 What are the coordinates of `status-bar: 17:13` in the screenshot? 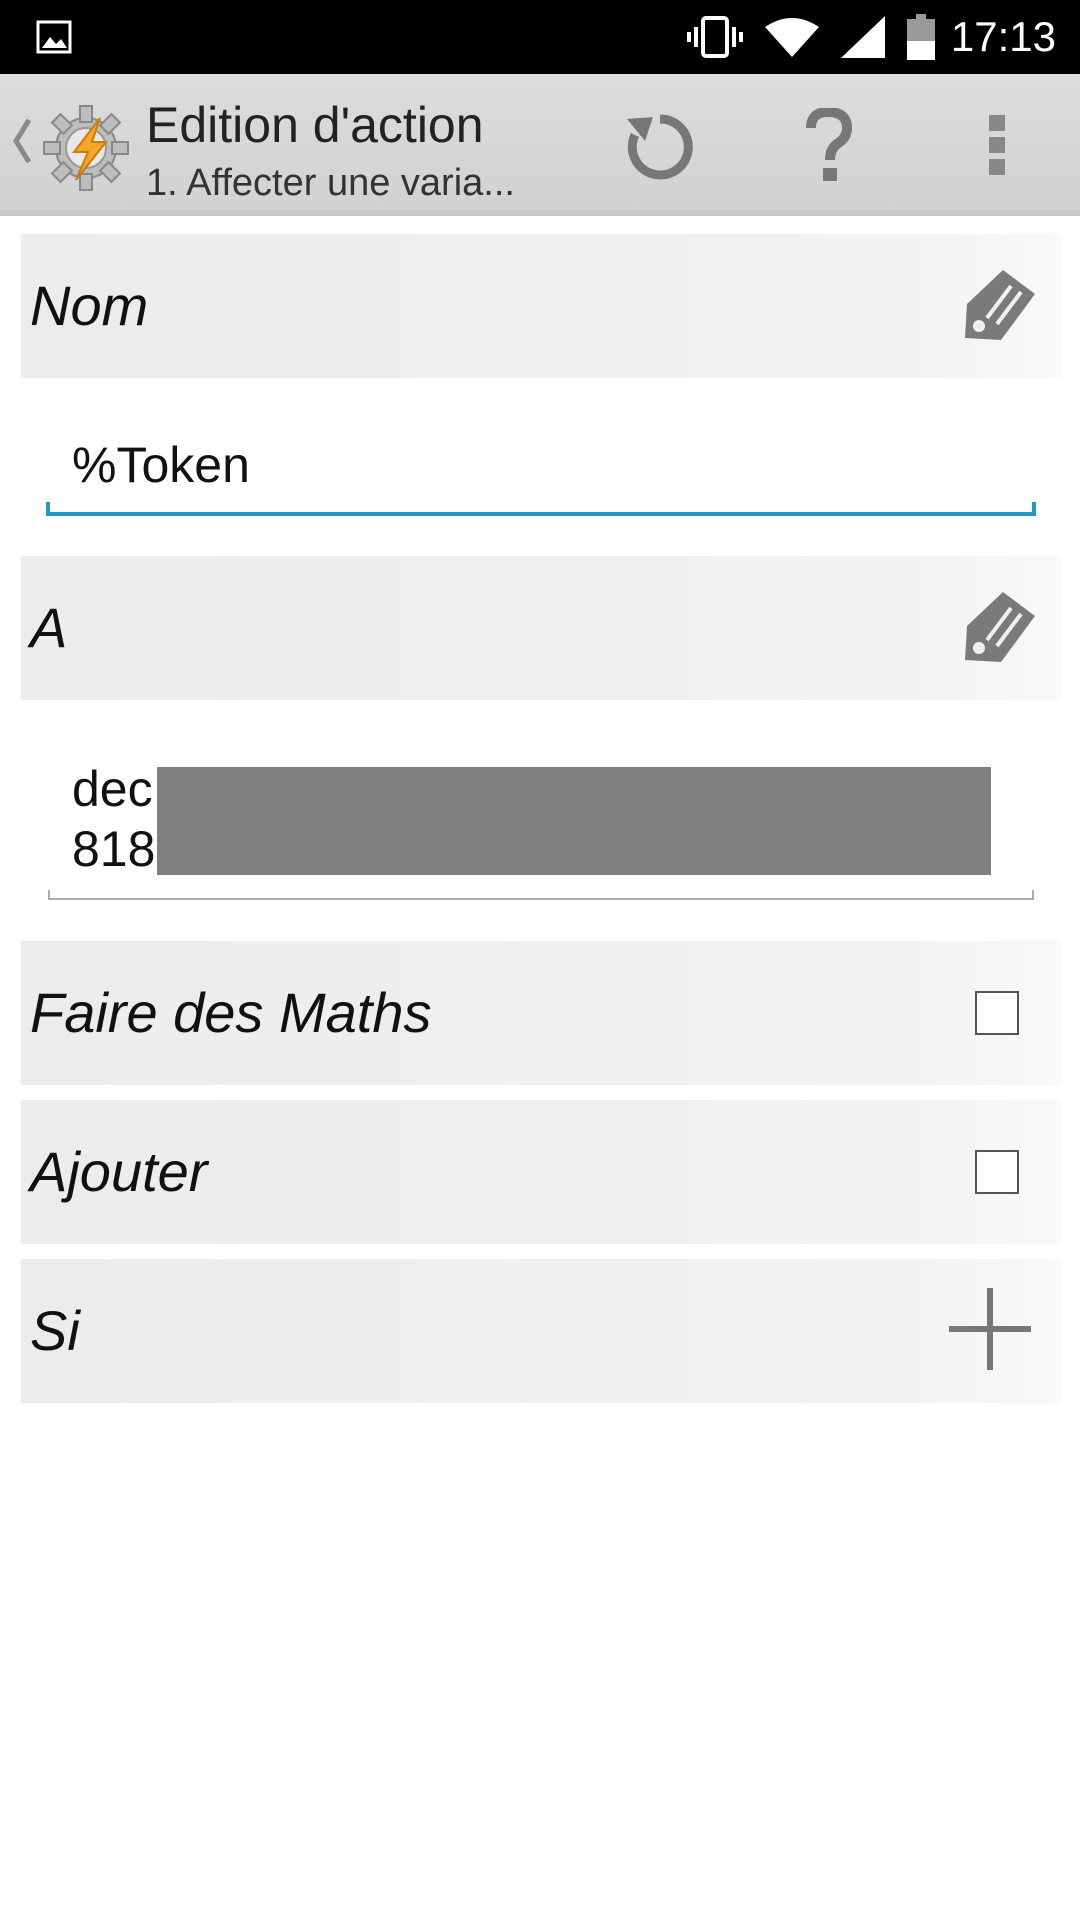 It's located at (540, 37).